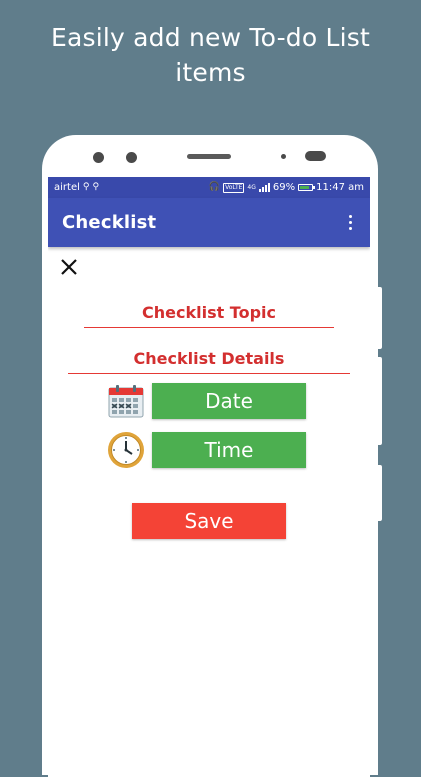 This screenshot has height=777, width=421. I want to click on time-button: Time, so click(229, 450).